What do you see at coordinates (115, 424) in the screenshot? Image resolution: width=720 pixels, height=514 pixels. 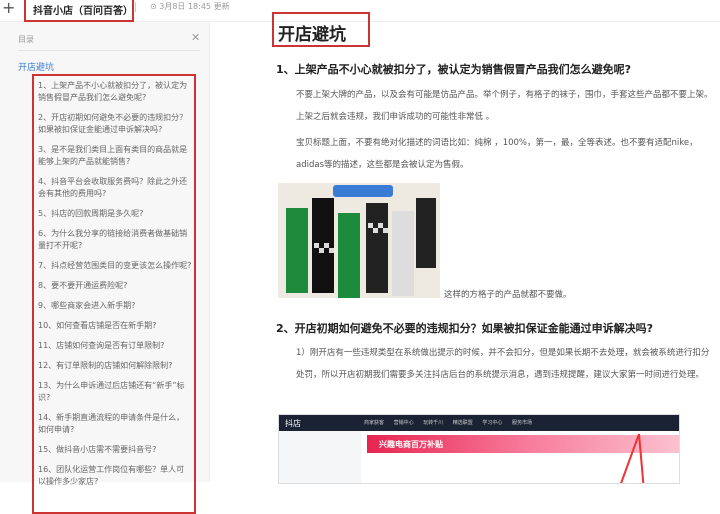 I see `toc-item: 14、新手期直通流程的申请条件是什么，如何申请?` at bounding box center [115, 424].